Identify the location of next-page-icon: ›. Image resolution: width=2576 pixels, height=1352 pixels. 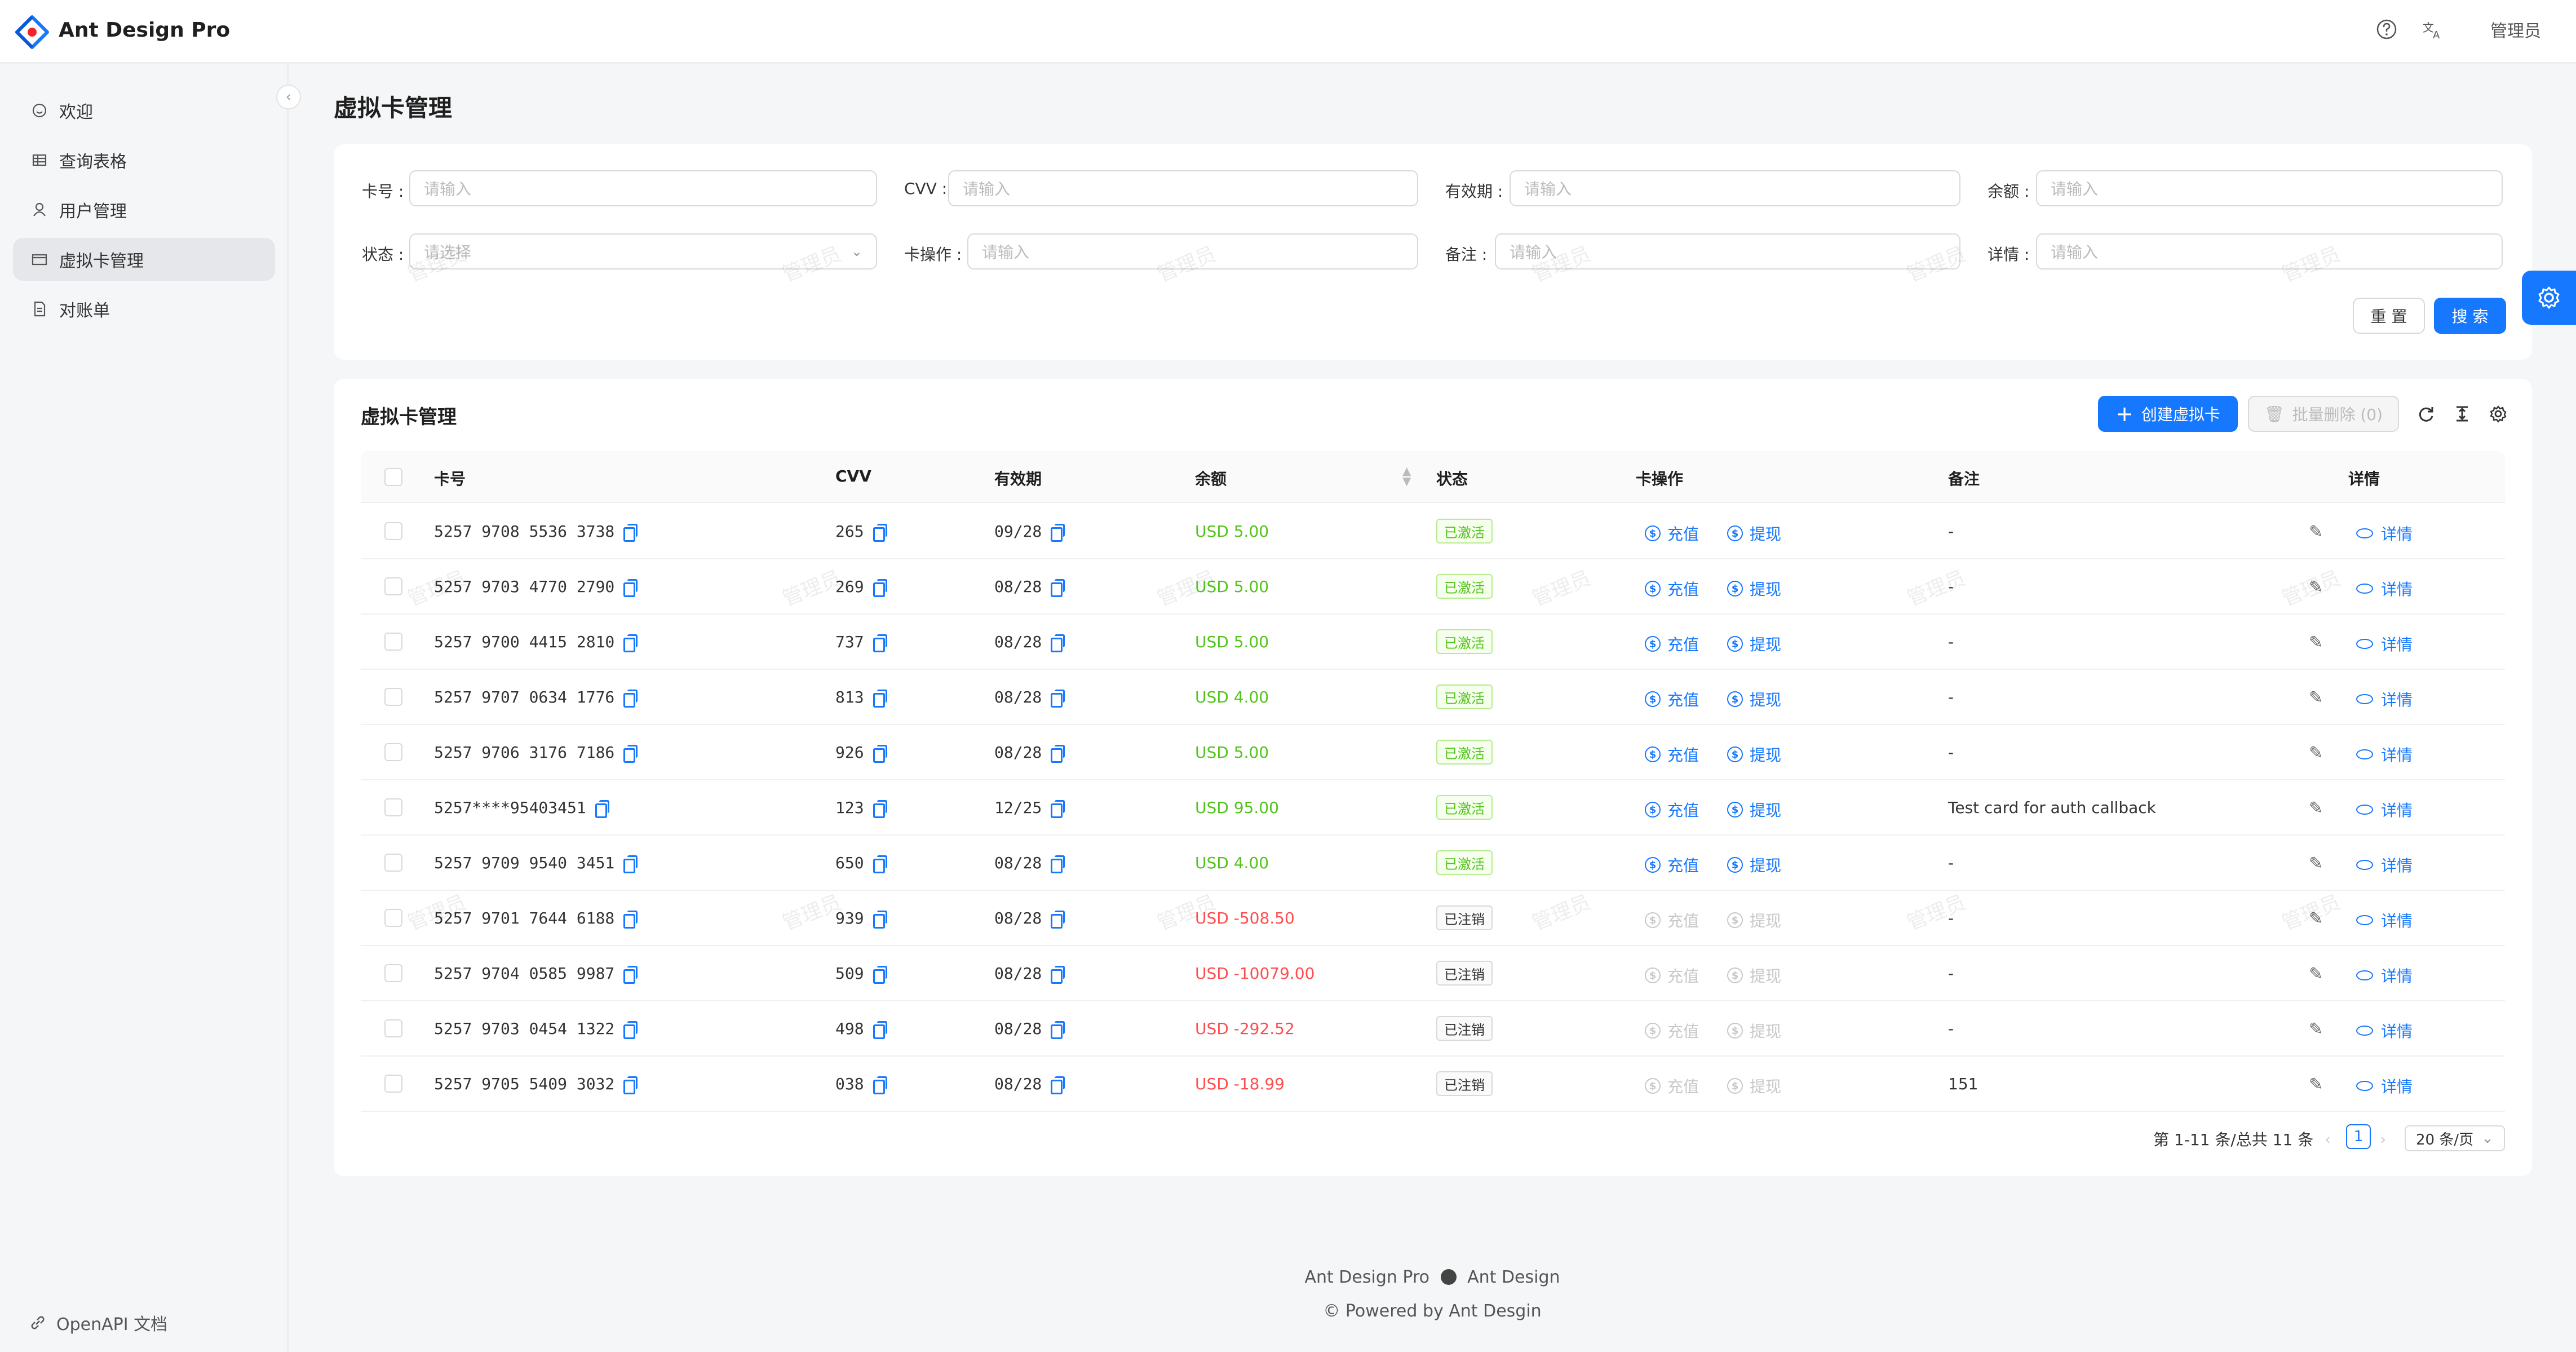
(2383, 1139).